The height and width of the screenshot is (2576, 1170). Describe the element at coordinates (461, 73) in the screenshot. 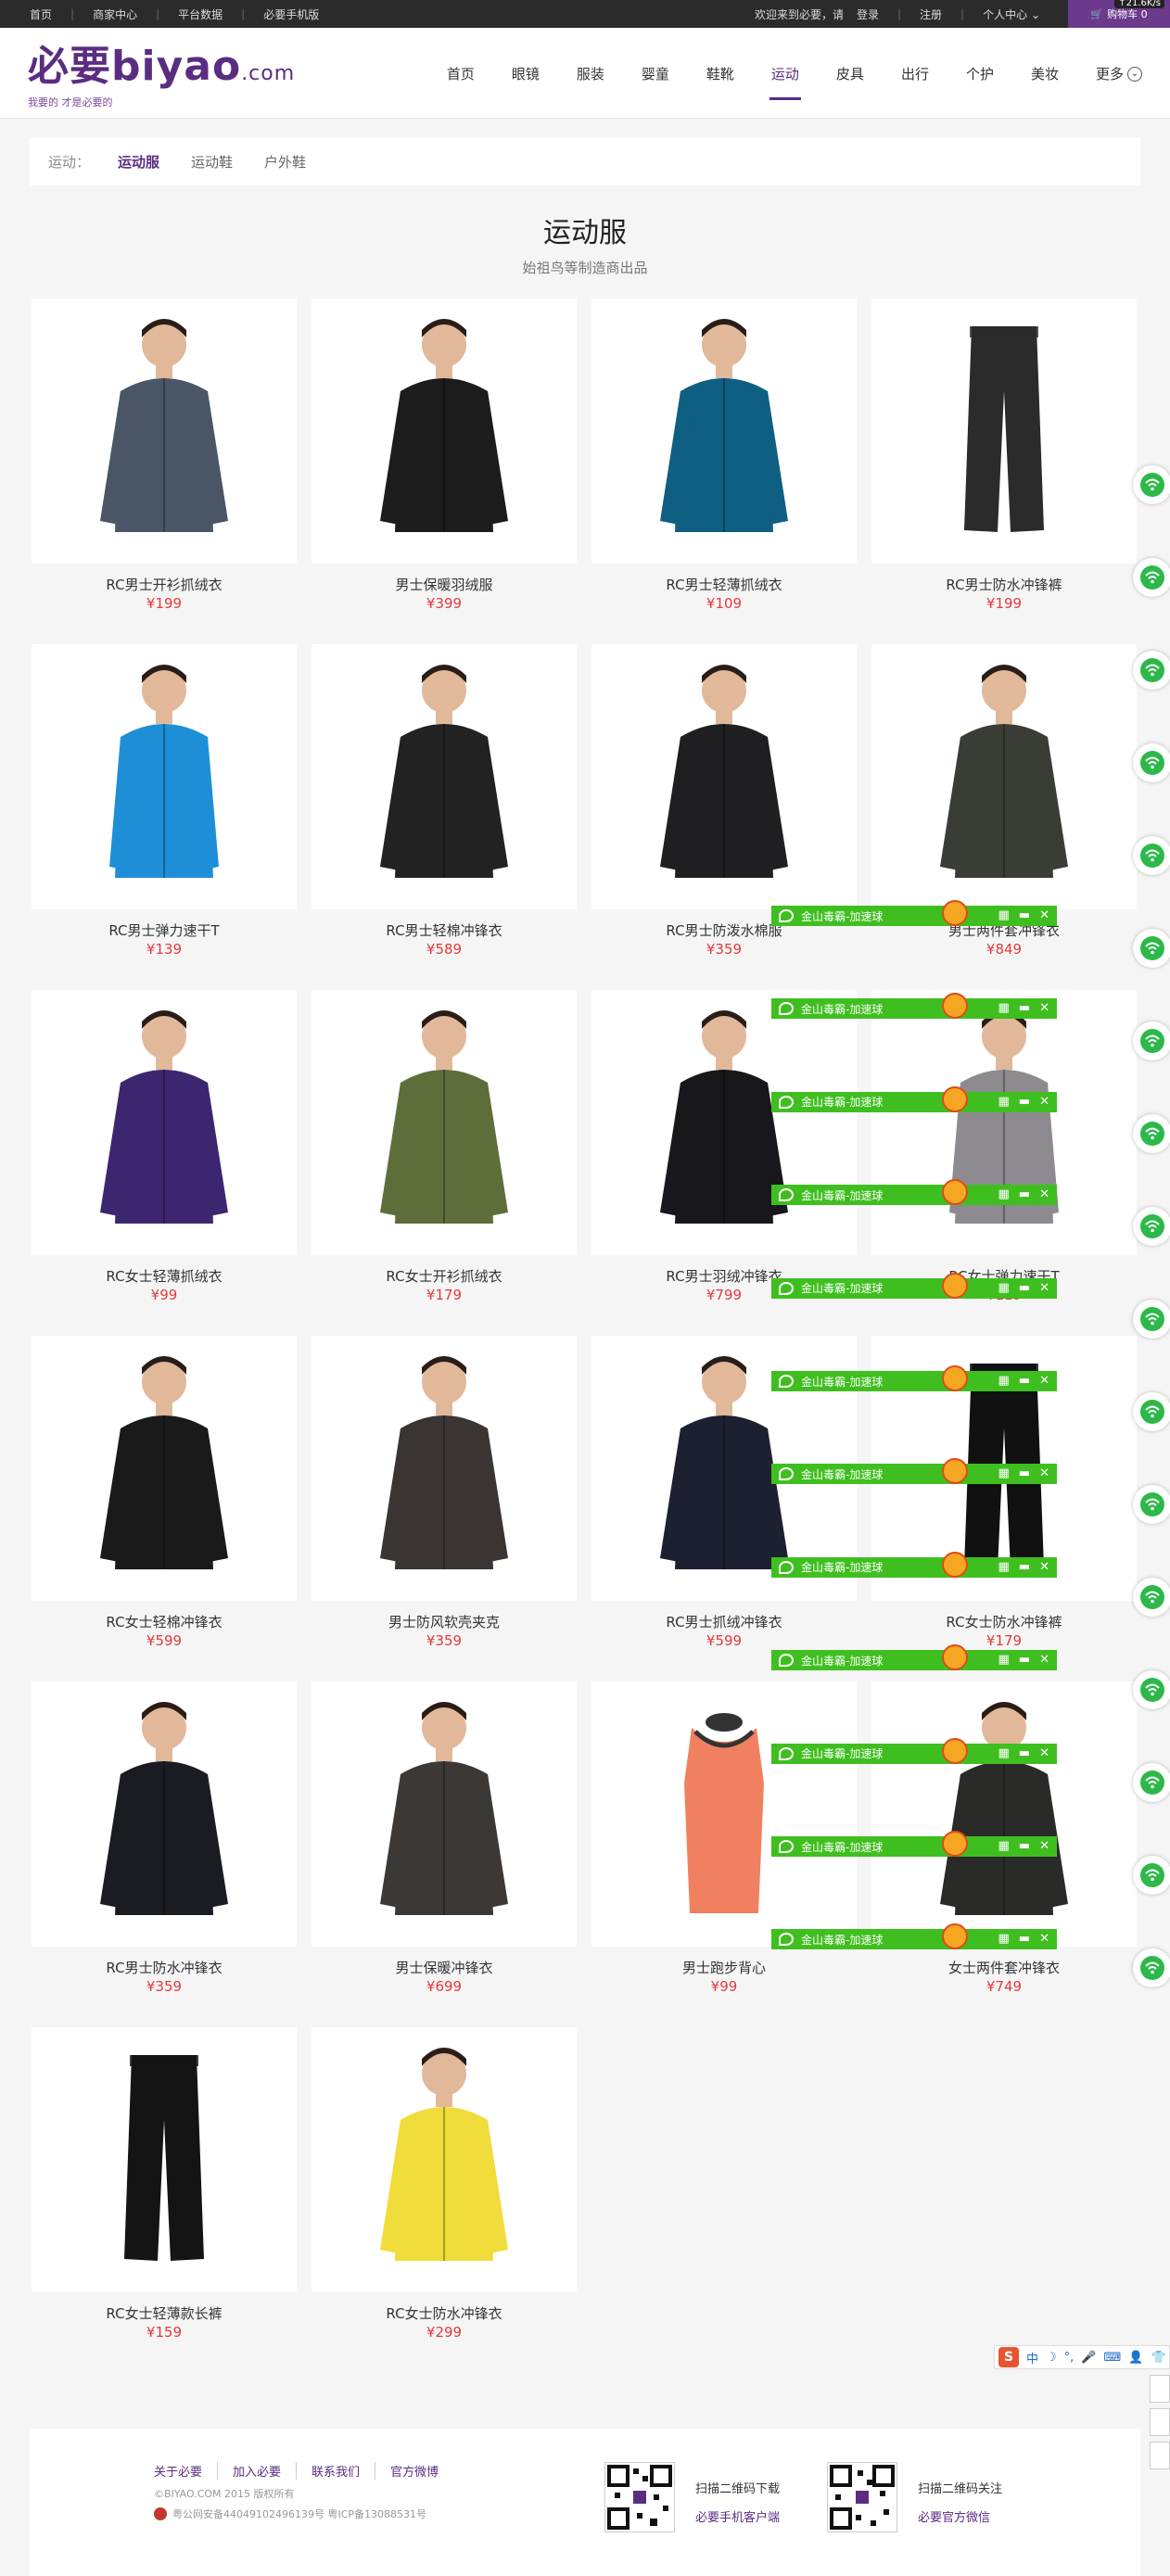

I see `nav-item-home: 首页` at that location.